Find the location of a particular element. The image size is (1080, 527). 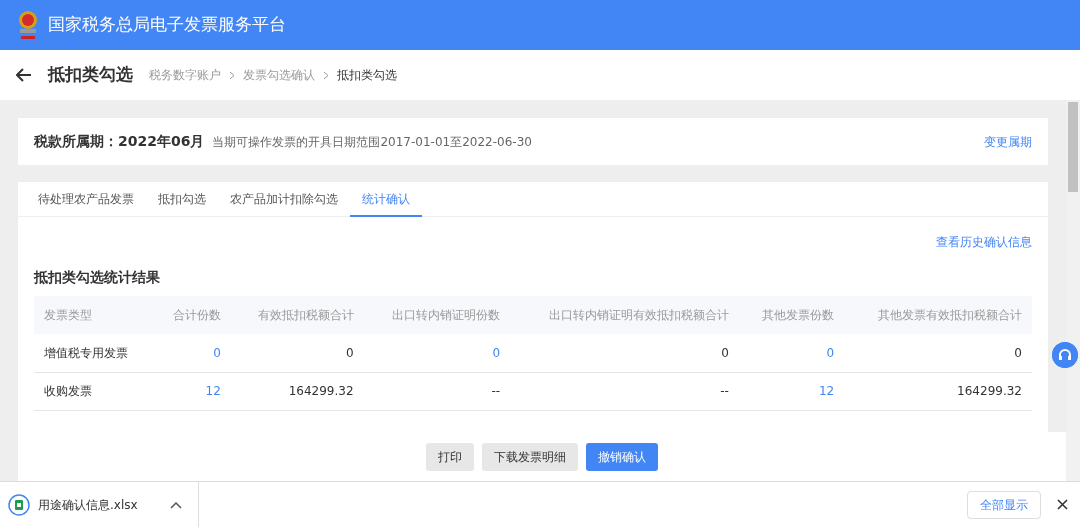

history-link: 查看历史确认信息 is located at coordinates (984, 242).